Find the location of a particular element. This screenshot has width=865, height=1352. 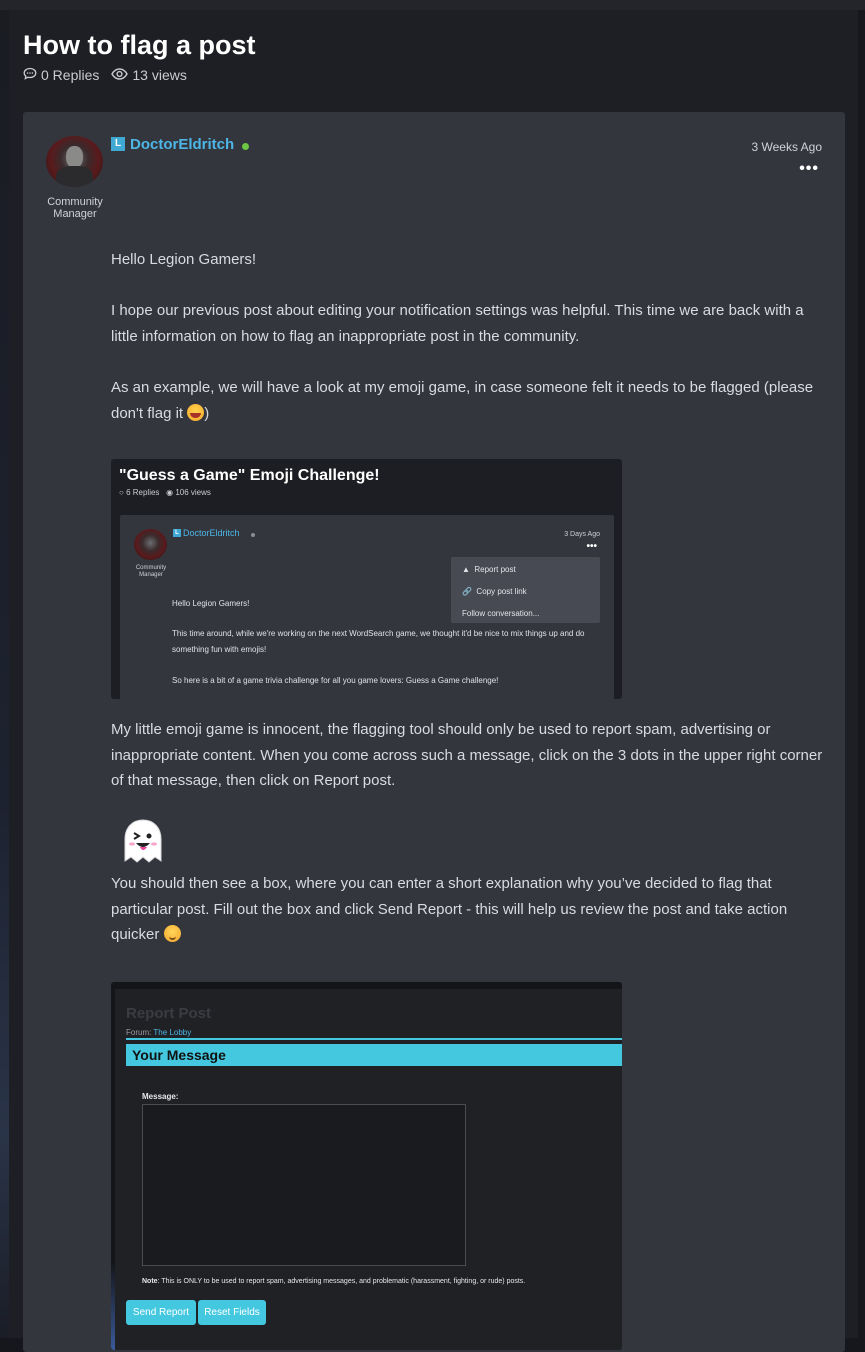

greeting-text: Hello Legion Gamers! is located at coordinates (184, 259).